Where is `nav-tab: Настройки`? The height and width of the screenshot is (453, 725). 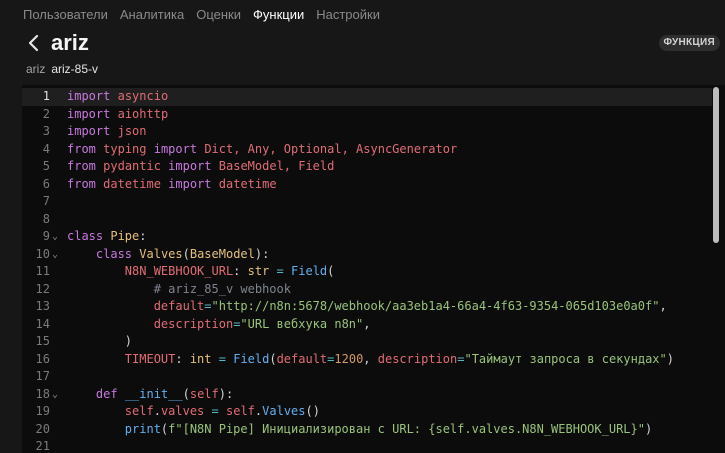 nav-tab: Настройки is located at coordinates (348, 15).